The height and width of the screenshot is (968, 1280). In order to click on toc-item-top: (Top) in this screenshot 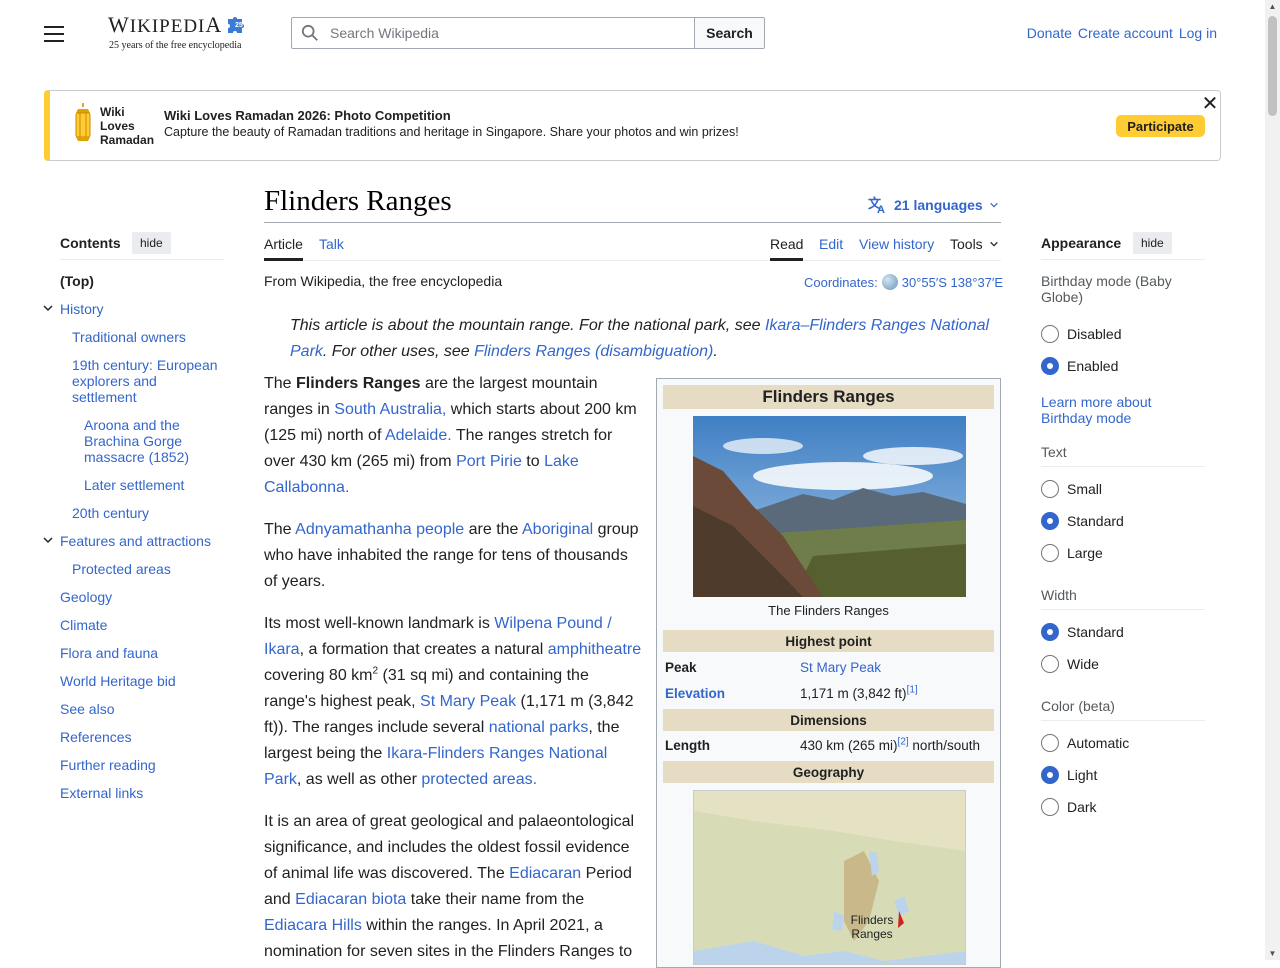, I will do `click(77, 281)`.